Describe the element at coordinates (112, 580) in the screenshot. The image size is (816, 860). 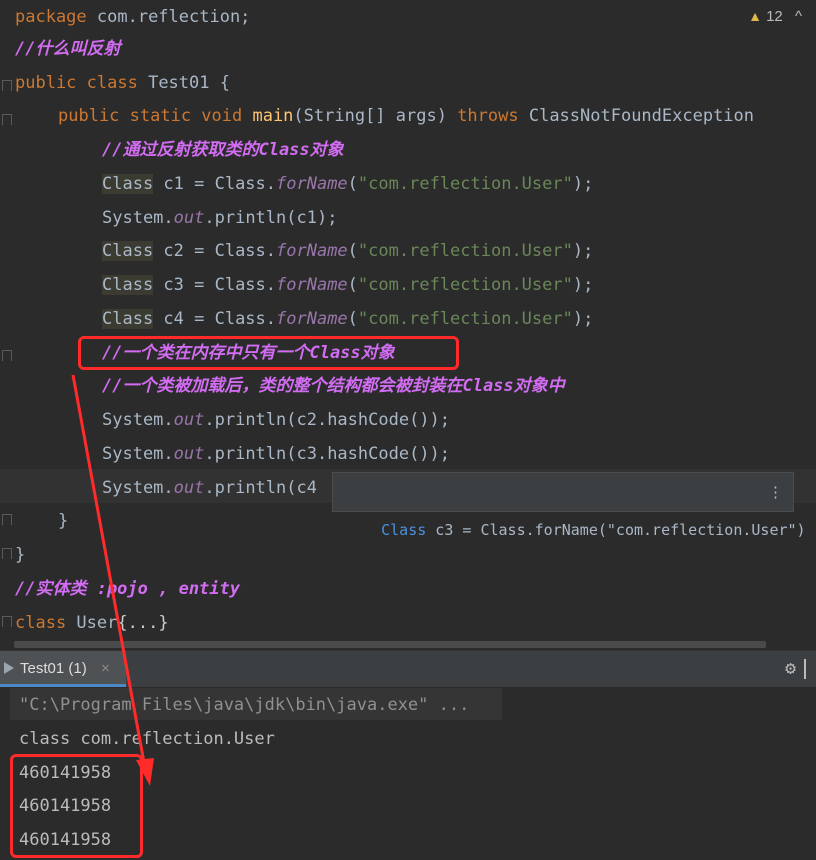
I see `annotation-arrow` at that location.